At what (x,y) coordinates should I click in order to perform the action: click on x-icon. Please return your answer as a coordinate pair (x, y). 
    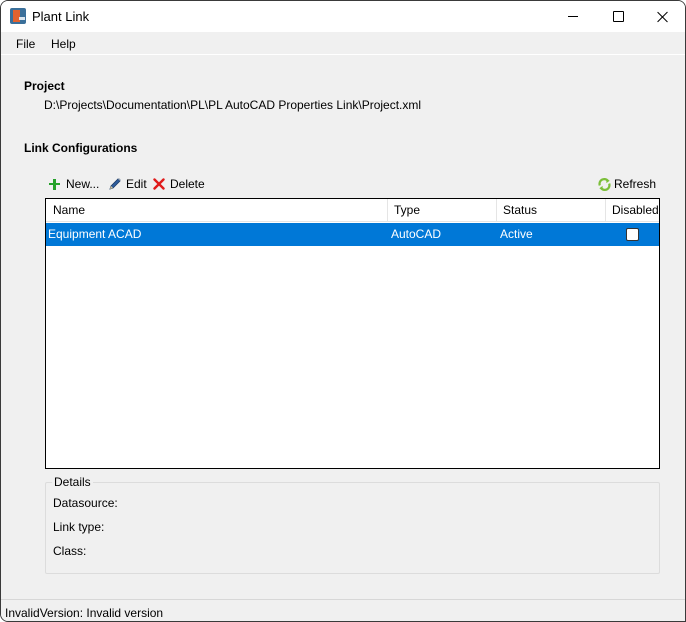
    Looking at the image, I should click on (159, 184).